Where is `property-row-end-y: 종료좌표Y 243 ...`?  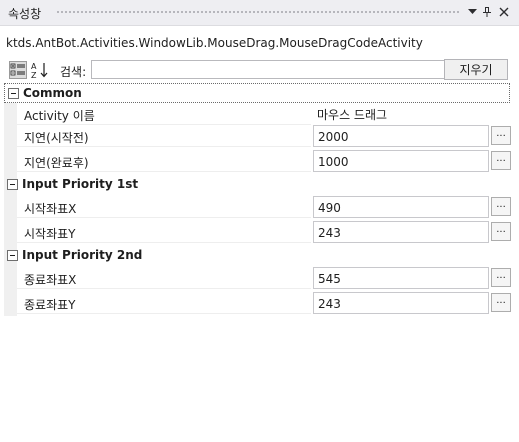 property-row-end-y: 종료좌표Y 243 ... is located at coordinates (264, 303).